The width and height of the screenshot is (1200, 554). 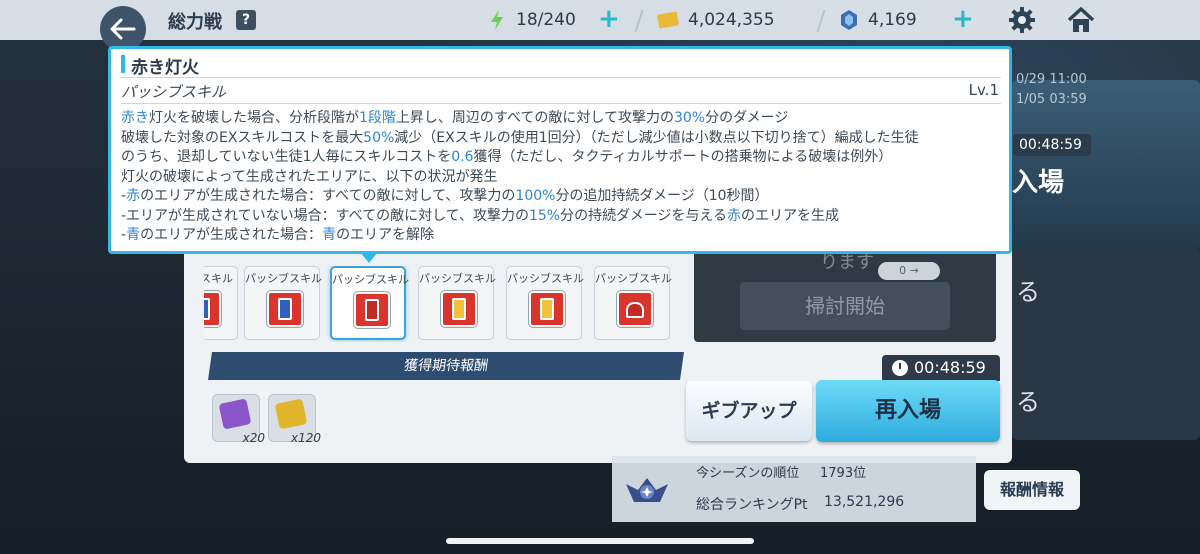 I want to click on season-rank-value: 1793位, so click(x=843, y=473).